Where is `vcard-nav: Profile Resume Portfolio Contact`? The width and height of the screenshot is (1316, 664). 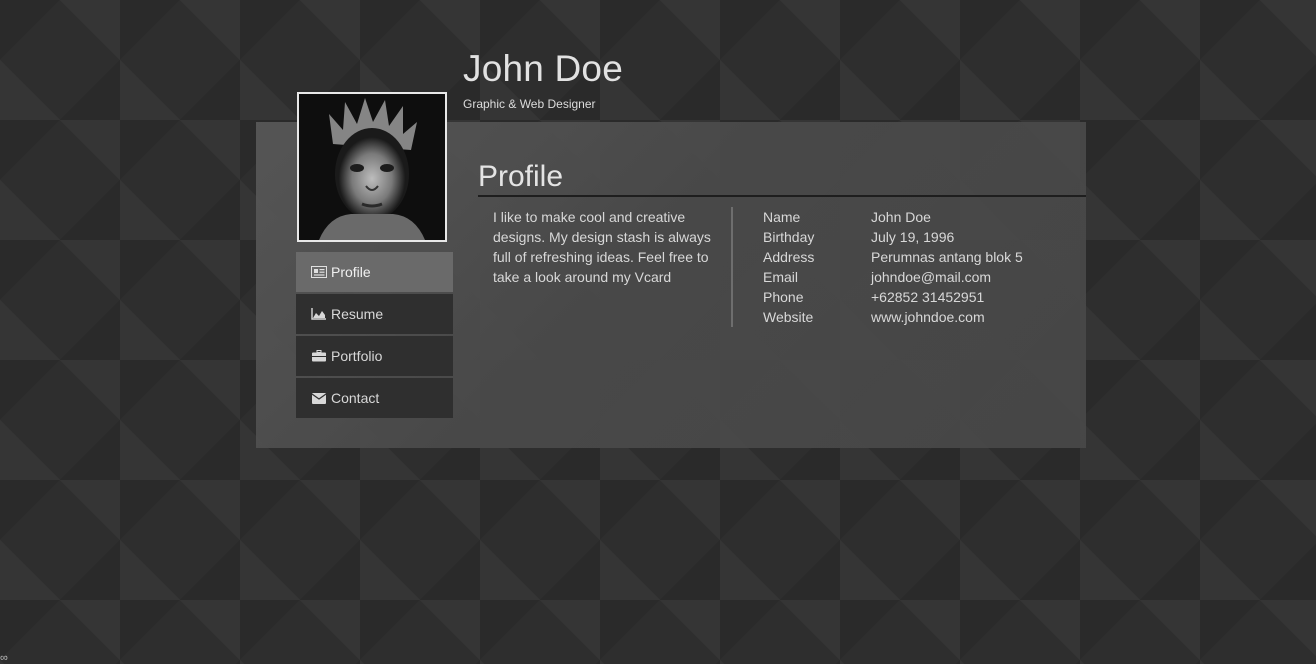
vcard-nav: Profile Resume Portfolio Contact is located at coordinates (374, 336).